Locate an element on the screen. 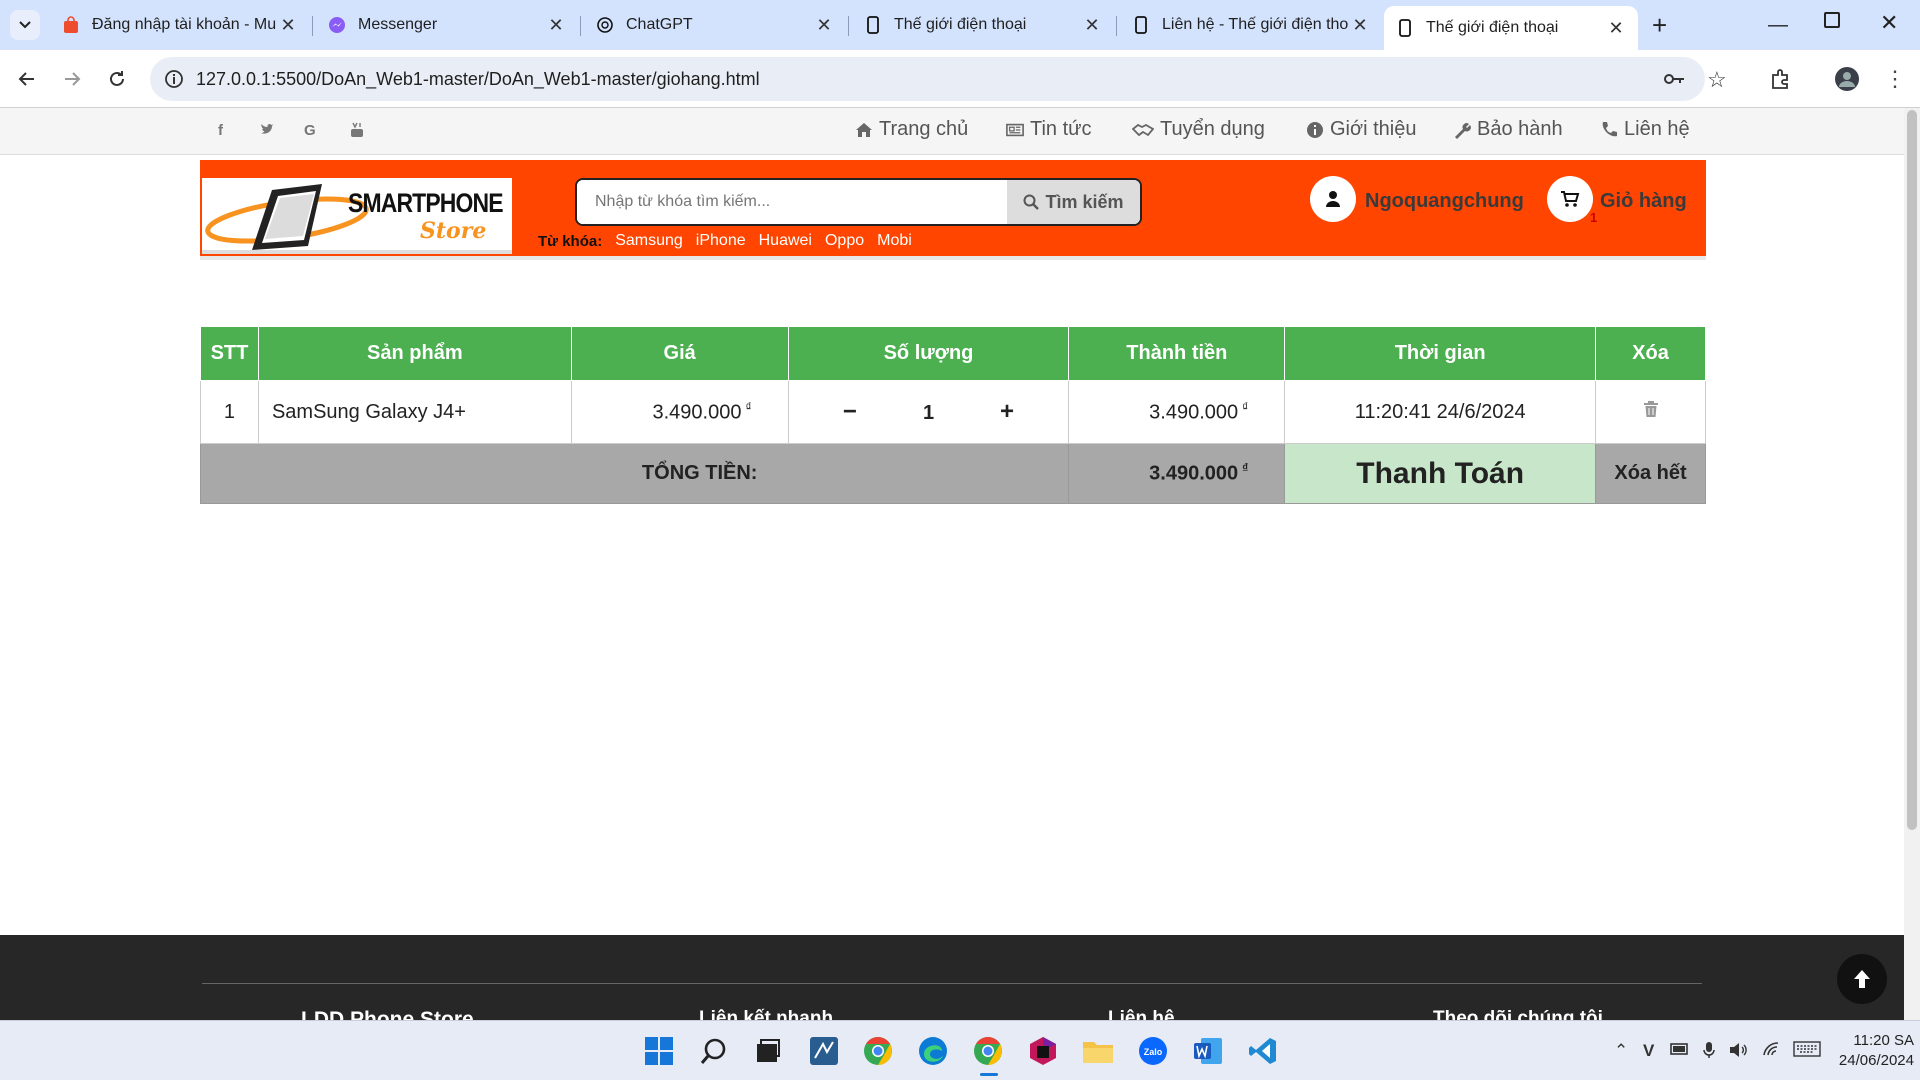 The width and height of the screenshot is (1920, 1080). tab-4: Liên hệ - Thế giới điện tho ✕ is located at coordinates (1251, 25).